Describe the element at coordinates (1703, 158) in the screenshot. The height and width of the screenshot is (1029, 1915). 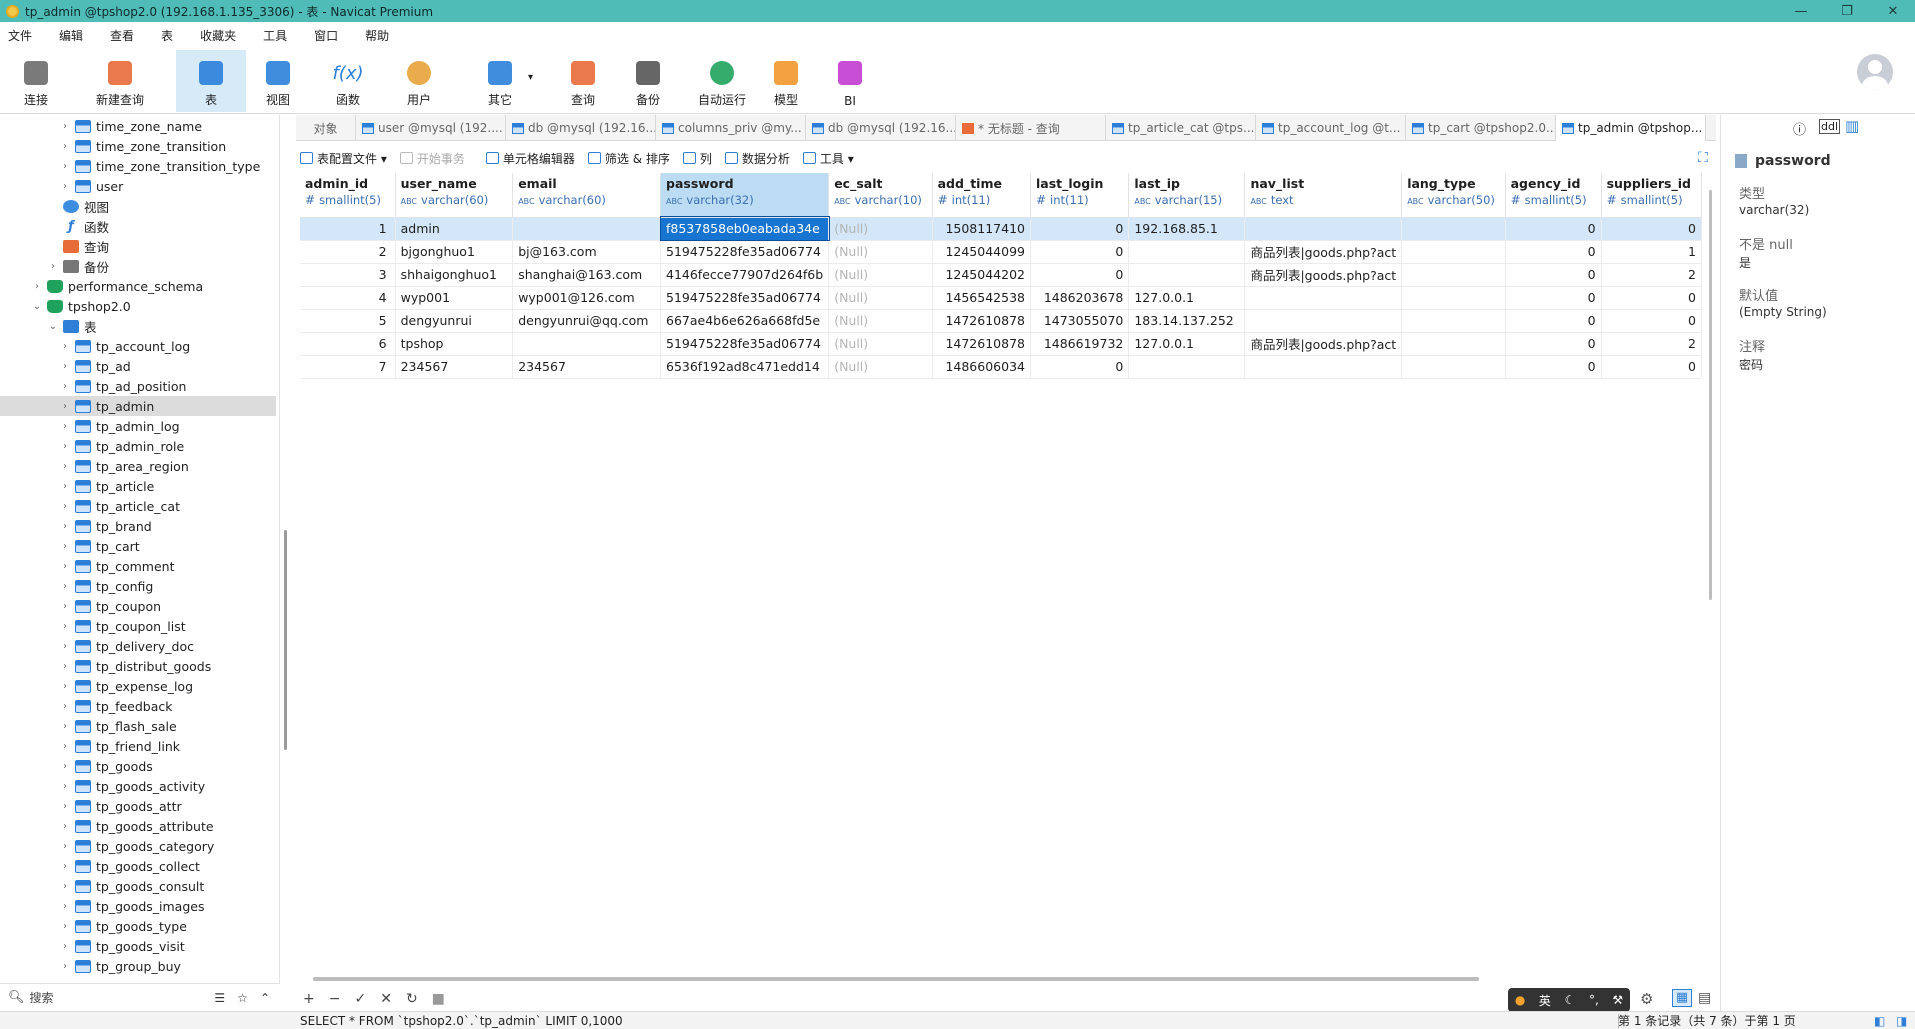
I see `fullscreen-icon: ⛶` at that location.